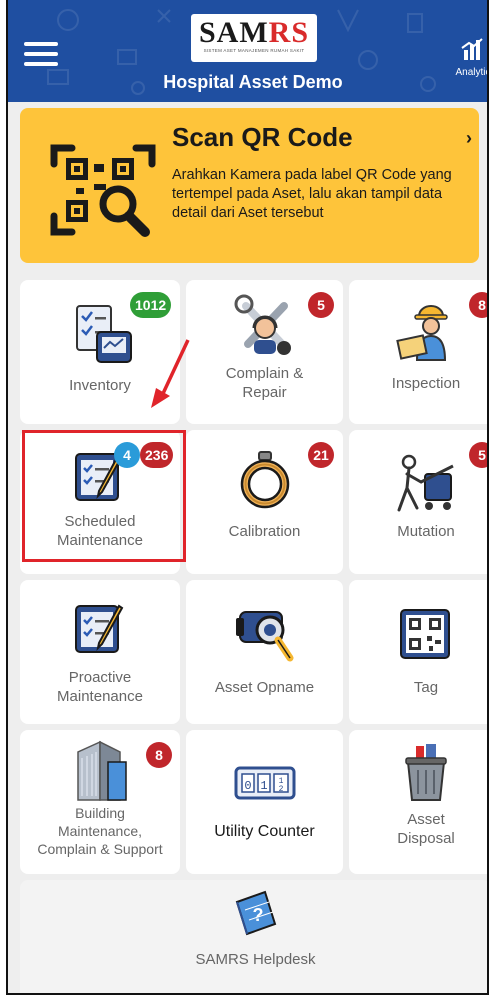  Describe the element at coordinates (280, 789) in the screenshot. I see `svg-text: 2` at that location.